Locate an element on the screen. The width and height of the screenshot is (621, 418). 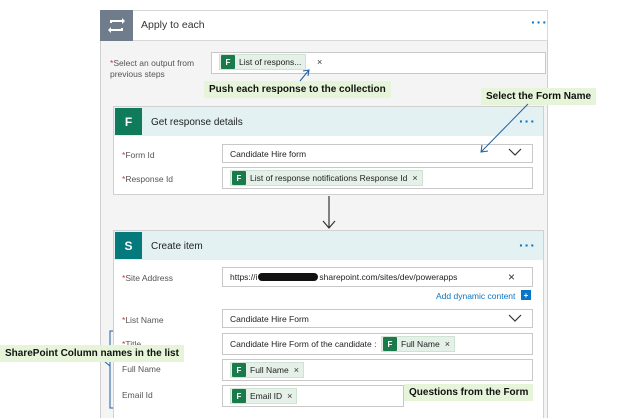
sharepoint-app-icon: S is located at coordinates (128, 245).